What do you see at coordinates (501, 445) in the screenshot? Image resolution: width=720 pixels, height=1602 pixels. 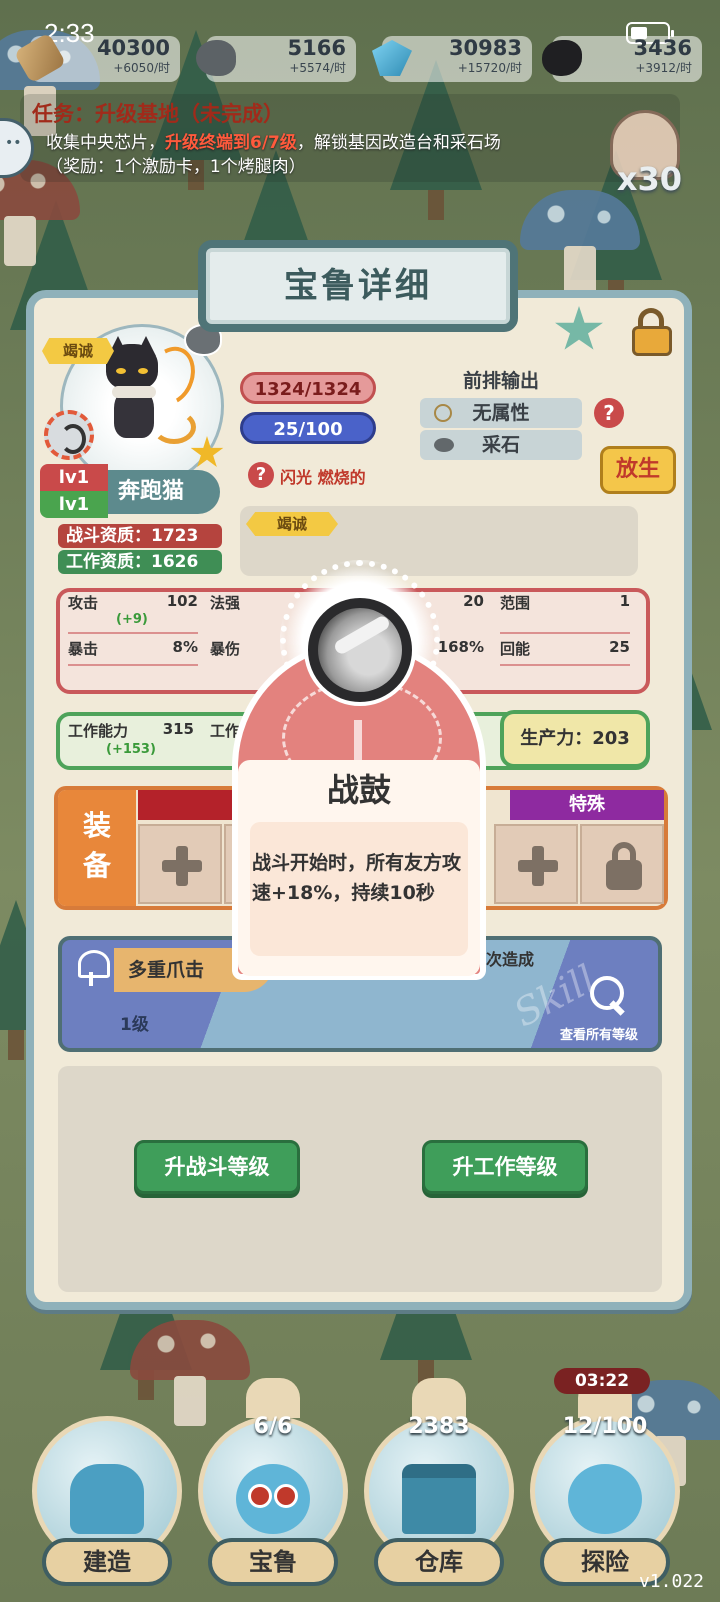 I see `role-work: 采石` at bounding box center [501, 445].